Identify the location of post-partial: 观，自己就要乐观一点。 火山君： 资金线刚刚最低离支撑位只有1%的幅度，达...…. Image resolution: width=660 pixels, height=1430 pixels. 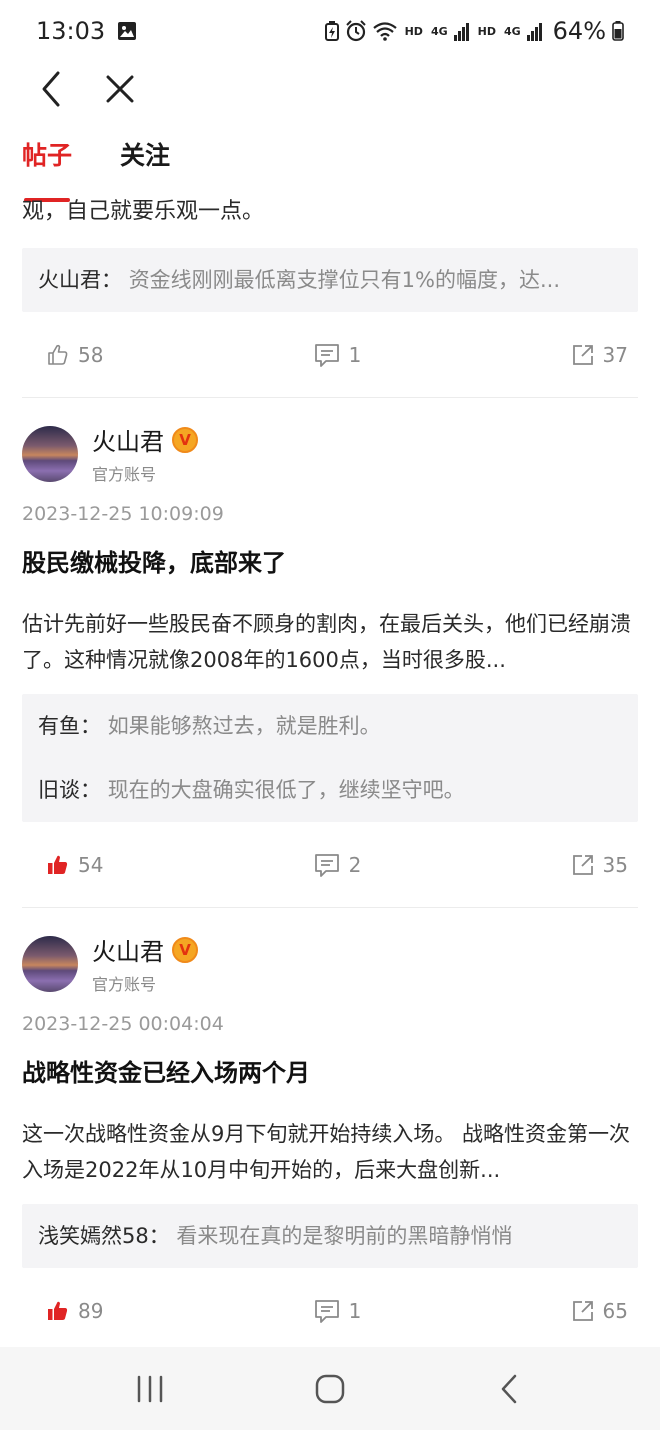
(330, 297).